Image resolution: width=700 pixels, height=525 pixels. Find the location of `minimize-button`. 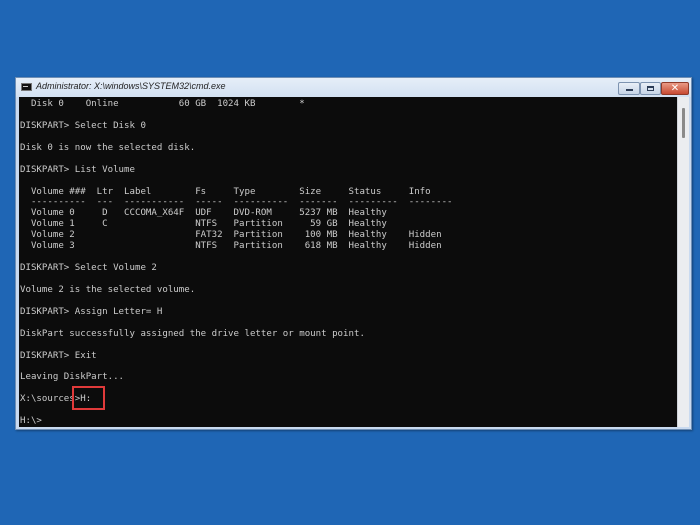

minimize-button is located at coordinates (629, 88).